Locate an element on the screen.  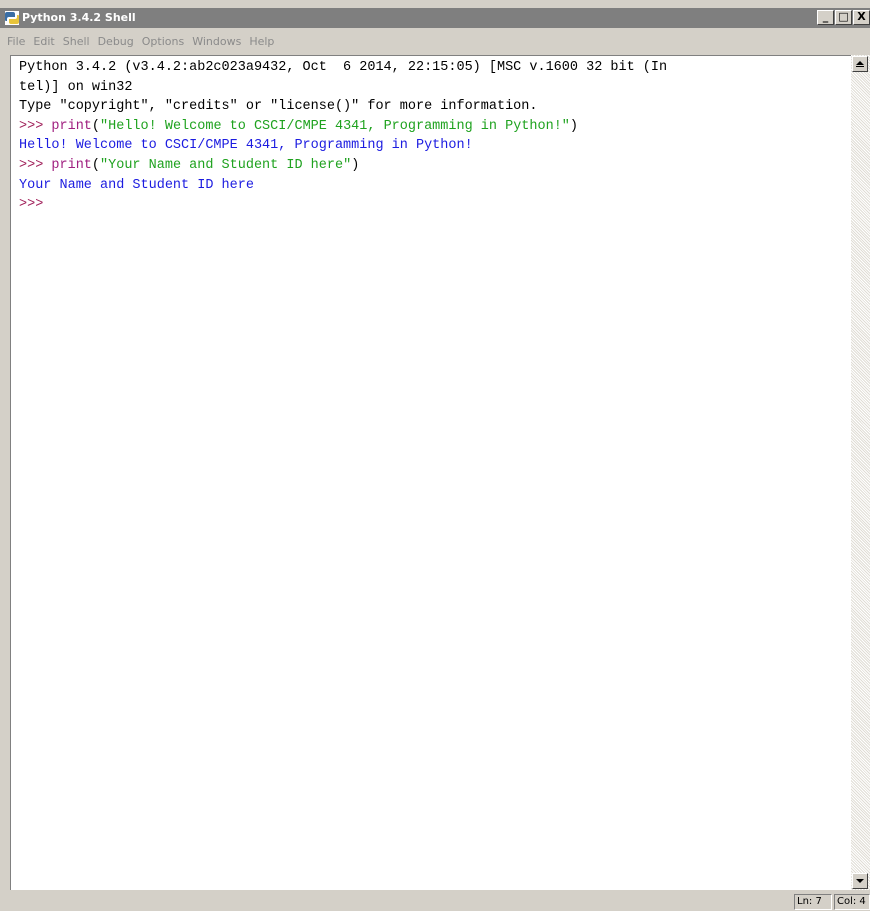
caption-buttons: _ □ X is located at coordinates (843, 18).